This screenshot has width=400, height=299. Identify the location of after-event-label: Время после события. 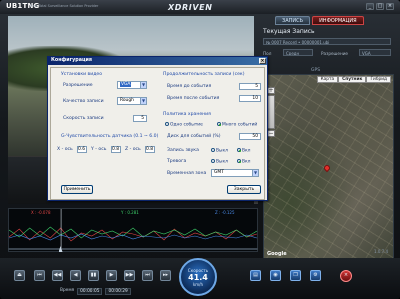
(193, 98).